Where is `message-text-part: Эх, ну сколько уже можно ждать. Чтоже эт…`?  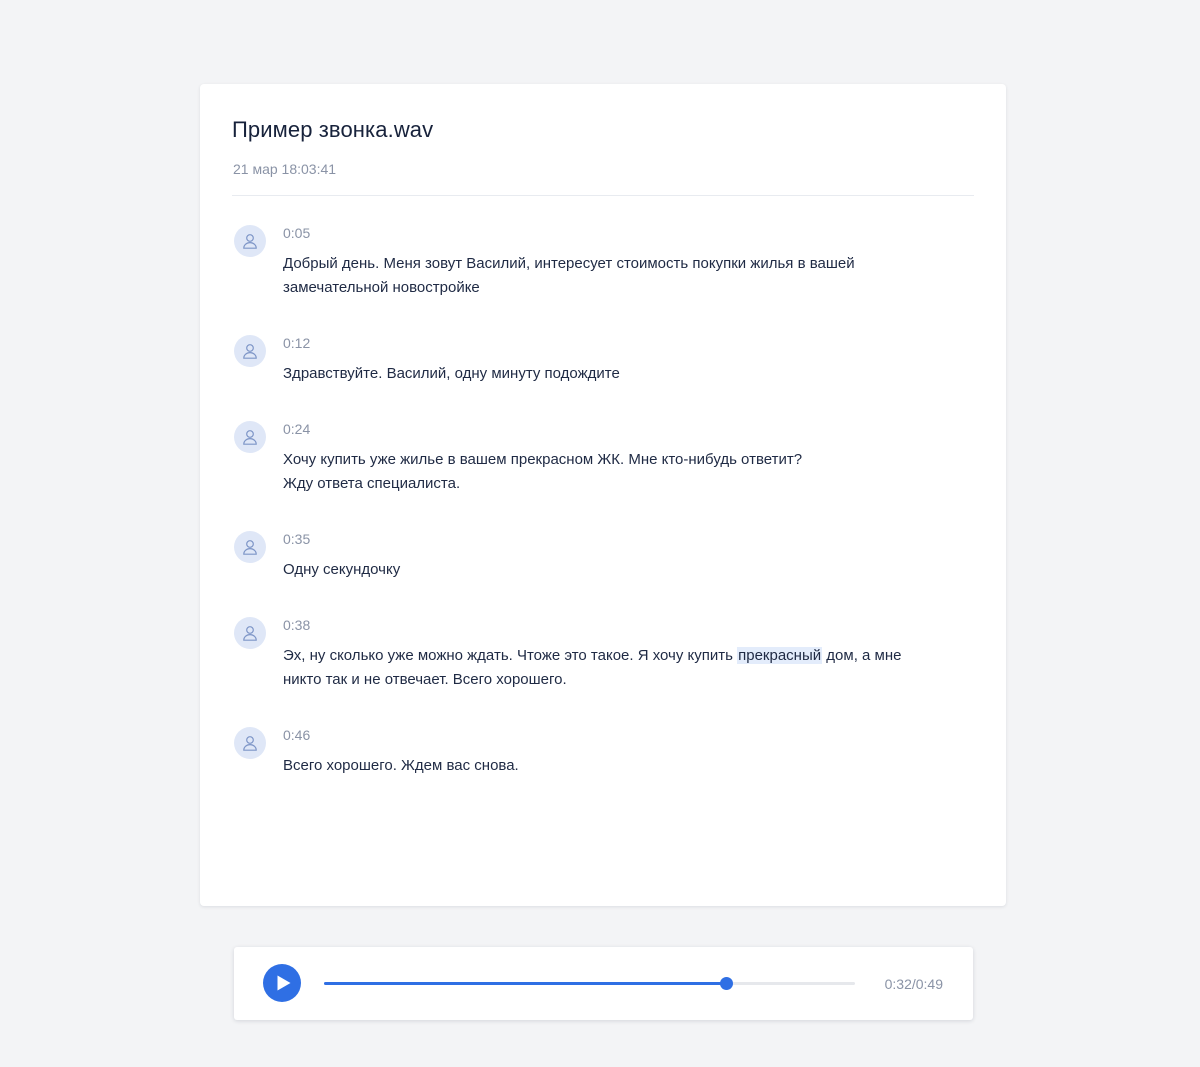
message-text-part: Эх, ну сколько уже можно ждать. Чтоже эт… is located at coordinates (510, 655).